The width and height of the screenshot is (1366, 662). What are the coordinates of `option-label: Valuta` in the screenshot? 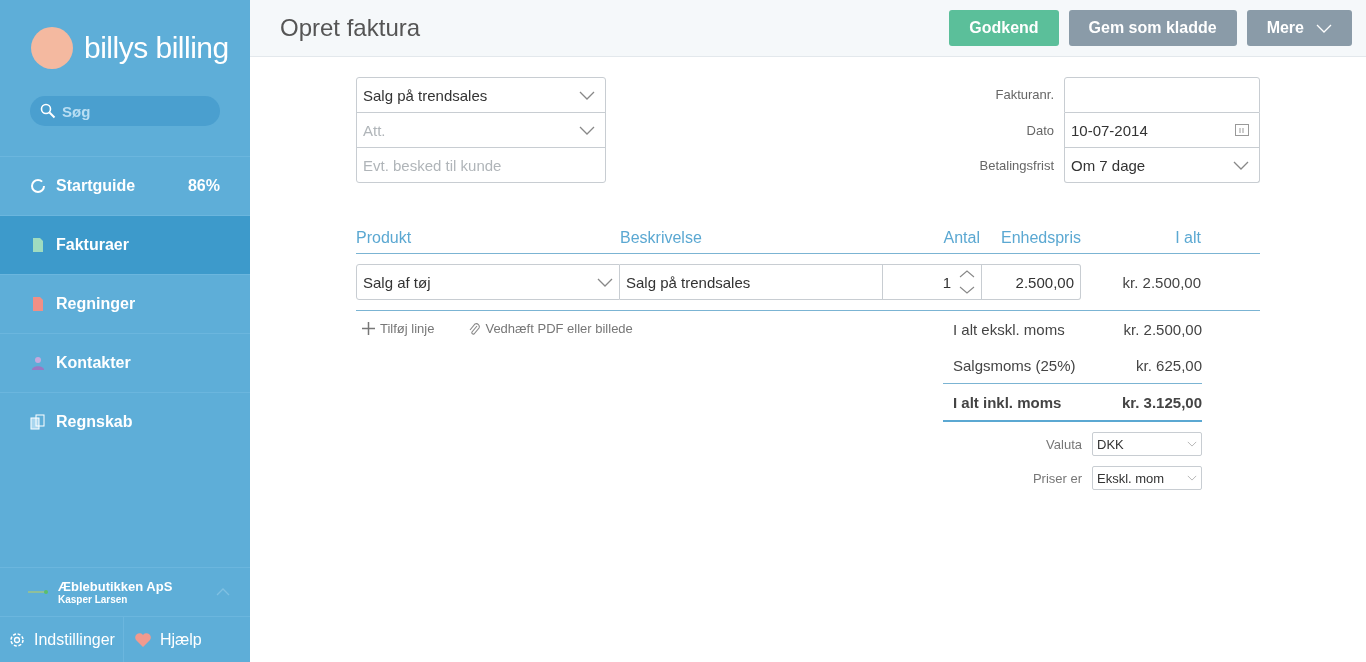 It's located at (1064, 444).